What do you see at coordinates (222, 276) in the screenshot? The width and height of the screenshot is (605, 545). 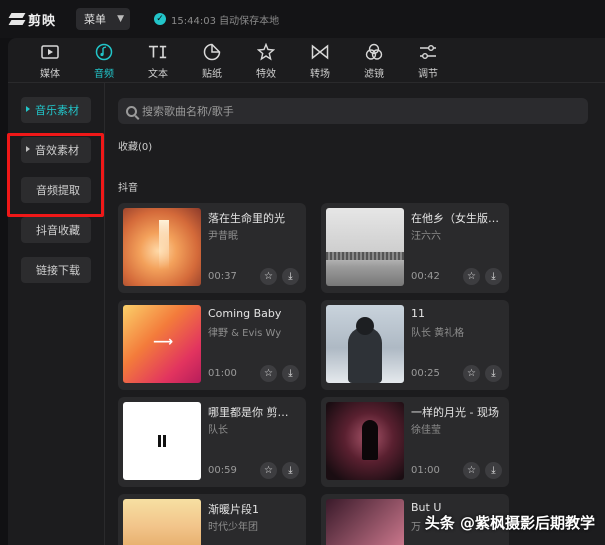 I see `track-duration: 00:37` at bounding box center [222, 276].